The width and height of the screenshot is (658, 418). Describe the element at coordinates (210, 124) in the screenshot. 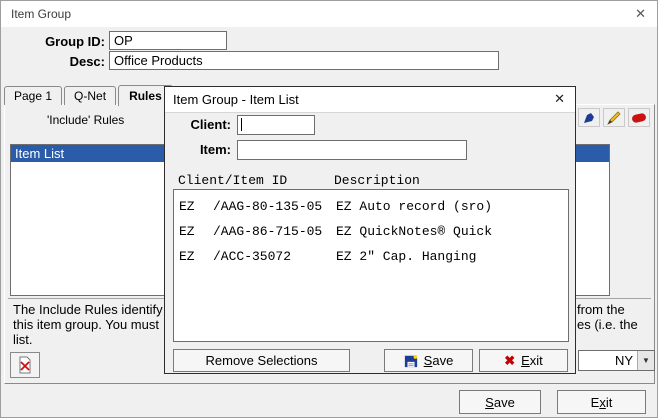

I see `client-label: Client:` at that location.